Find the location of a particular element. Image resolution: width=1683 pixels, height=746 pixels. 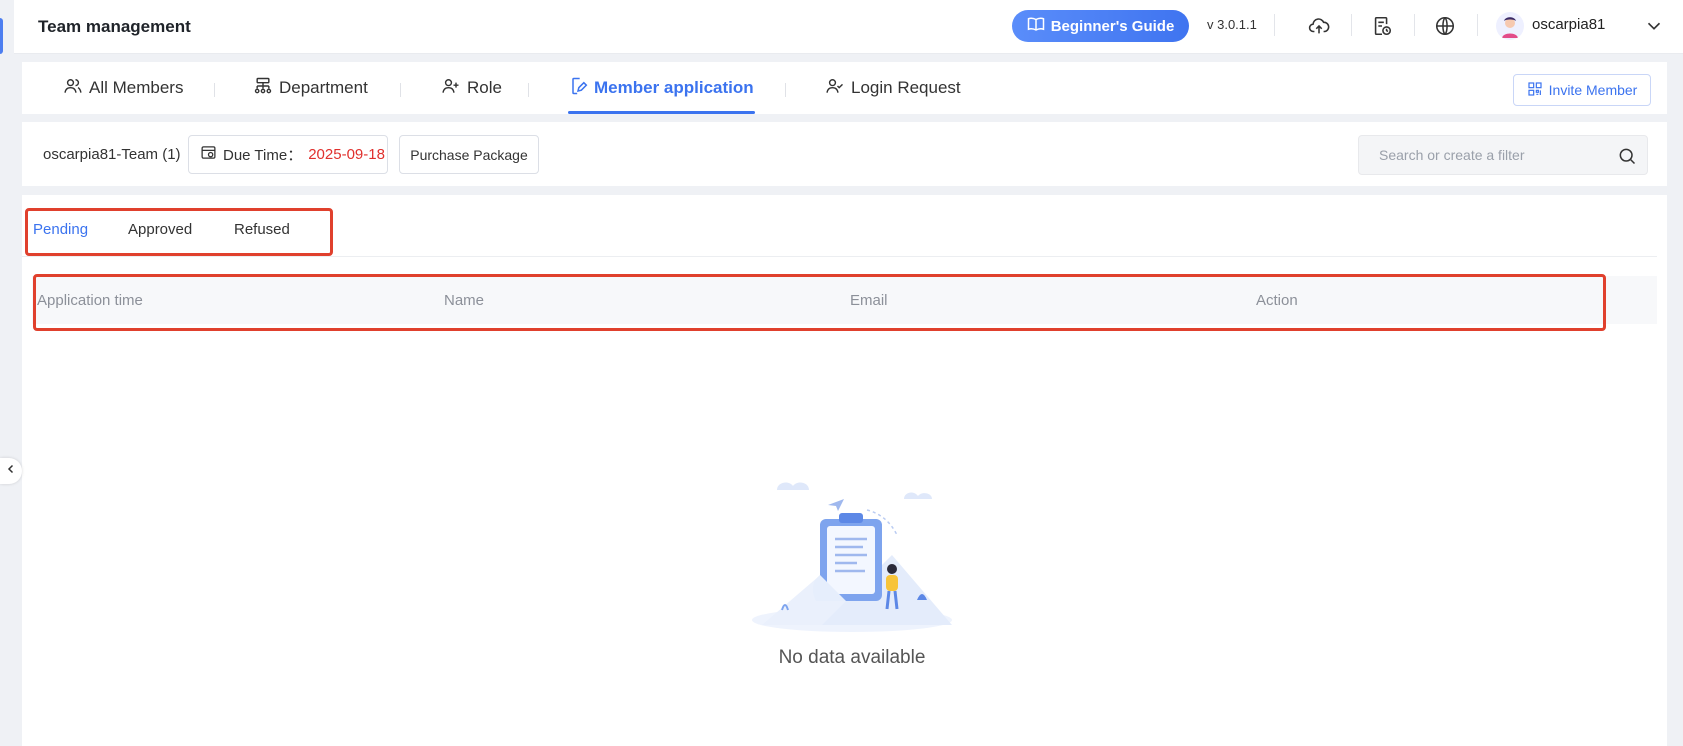

user-check-icon is located at coordinates (835, 88).